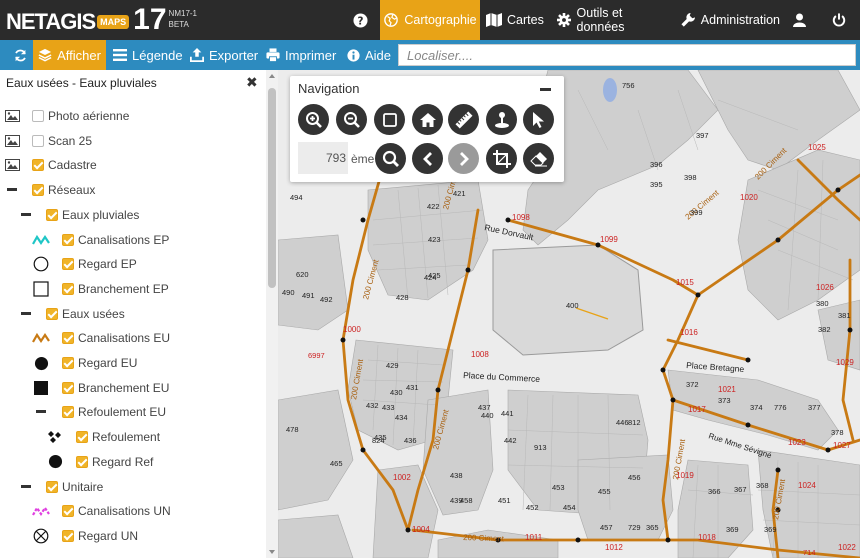 The height and width of the screenshot is (558, 860). I want to click on crop-button, so click(501, 158).